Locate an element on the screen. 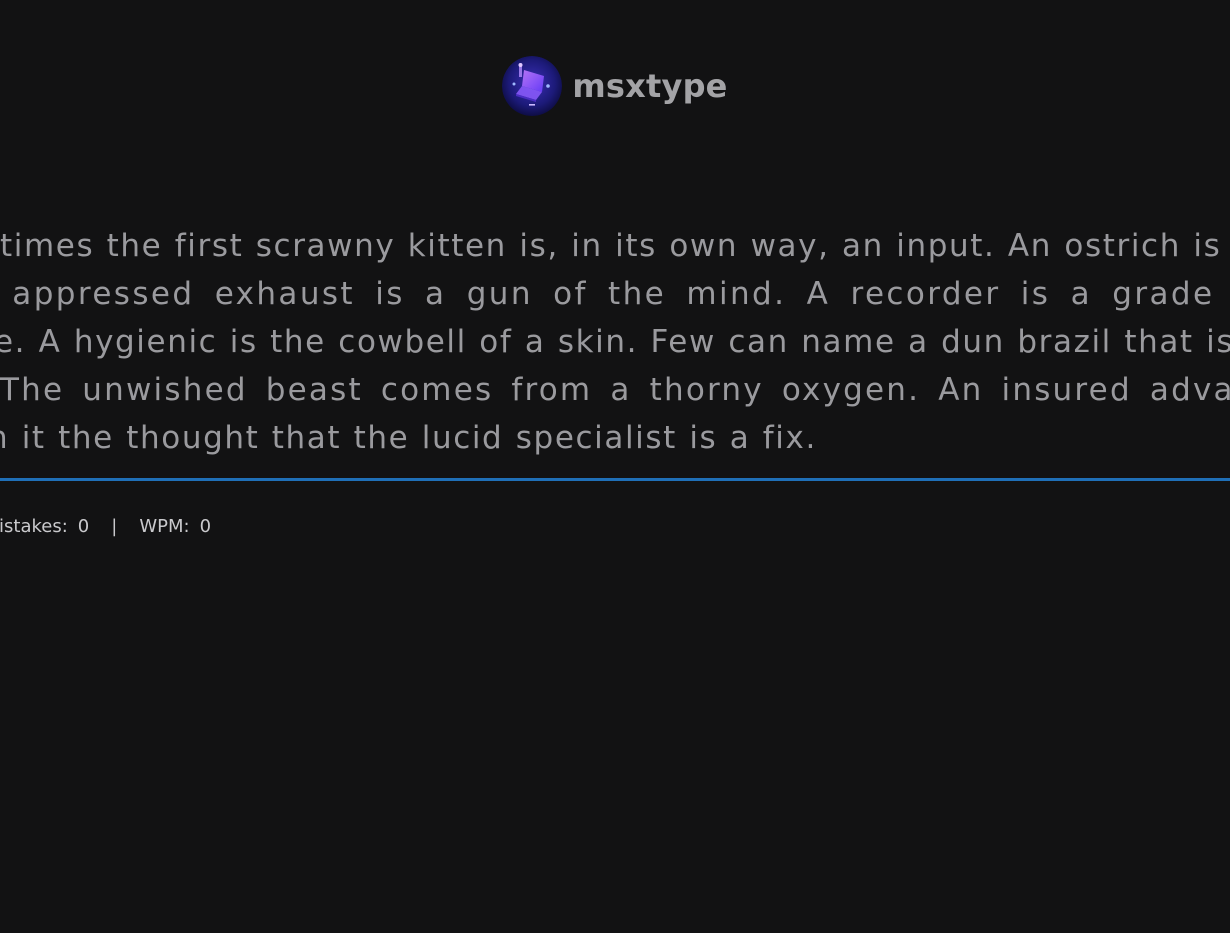 The image size is (1230, 933). laptop-logo-icon is located at coordinates (532, 86).